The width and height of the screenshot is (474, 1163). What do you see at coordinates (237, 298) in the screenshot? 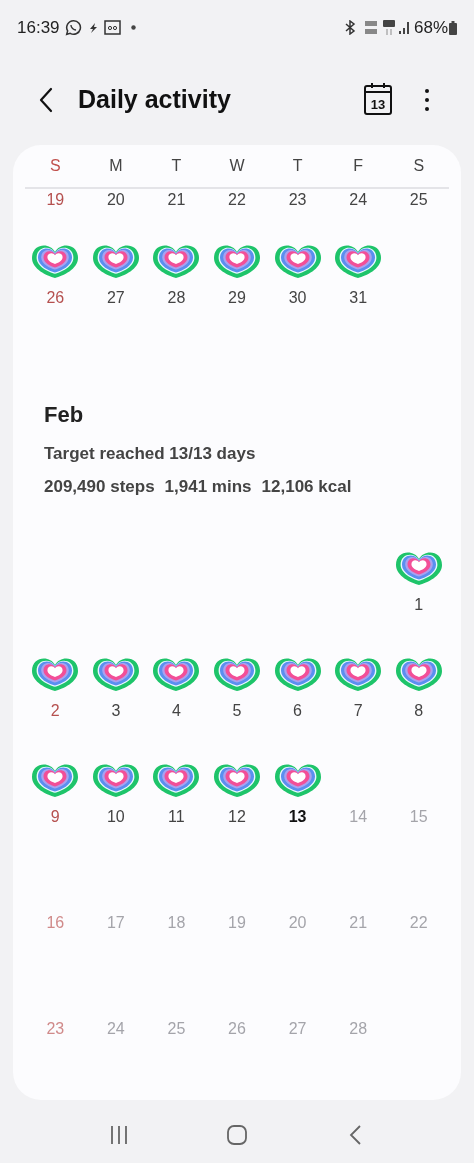
I see `day-number: 29` at bounding box center [237, 298].